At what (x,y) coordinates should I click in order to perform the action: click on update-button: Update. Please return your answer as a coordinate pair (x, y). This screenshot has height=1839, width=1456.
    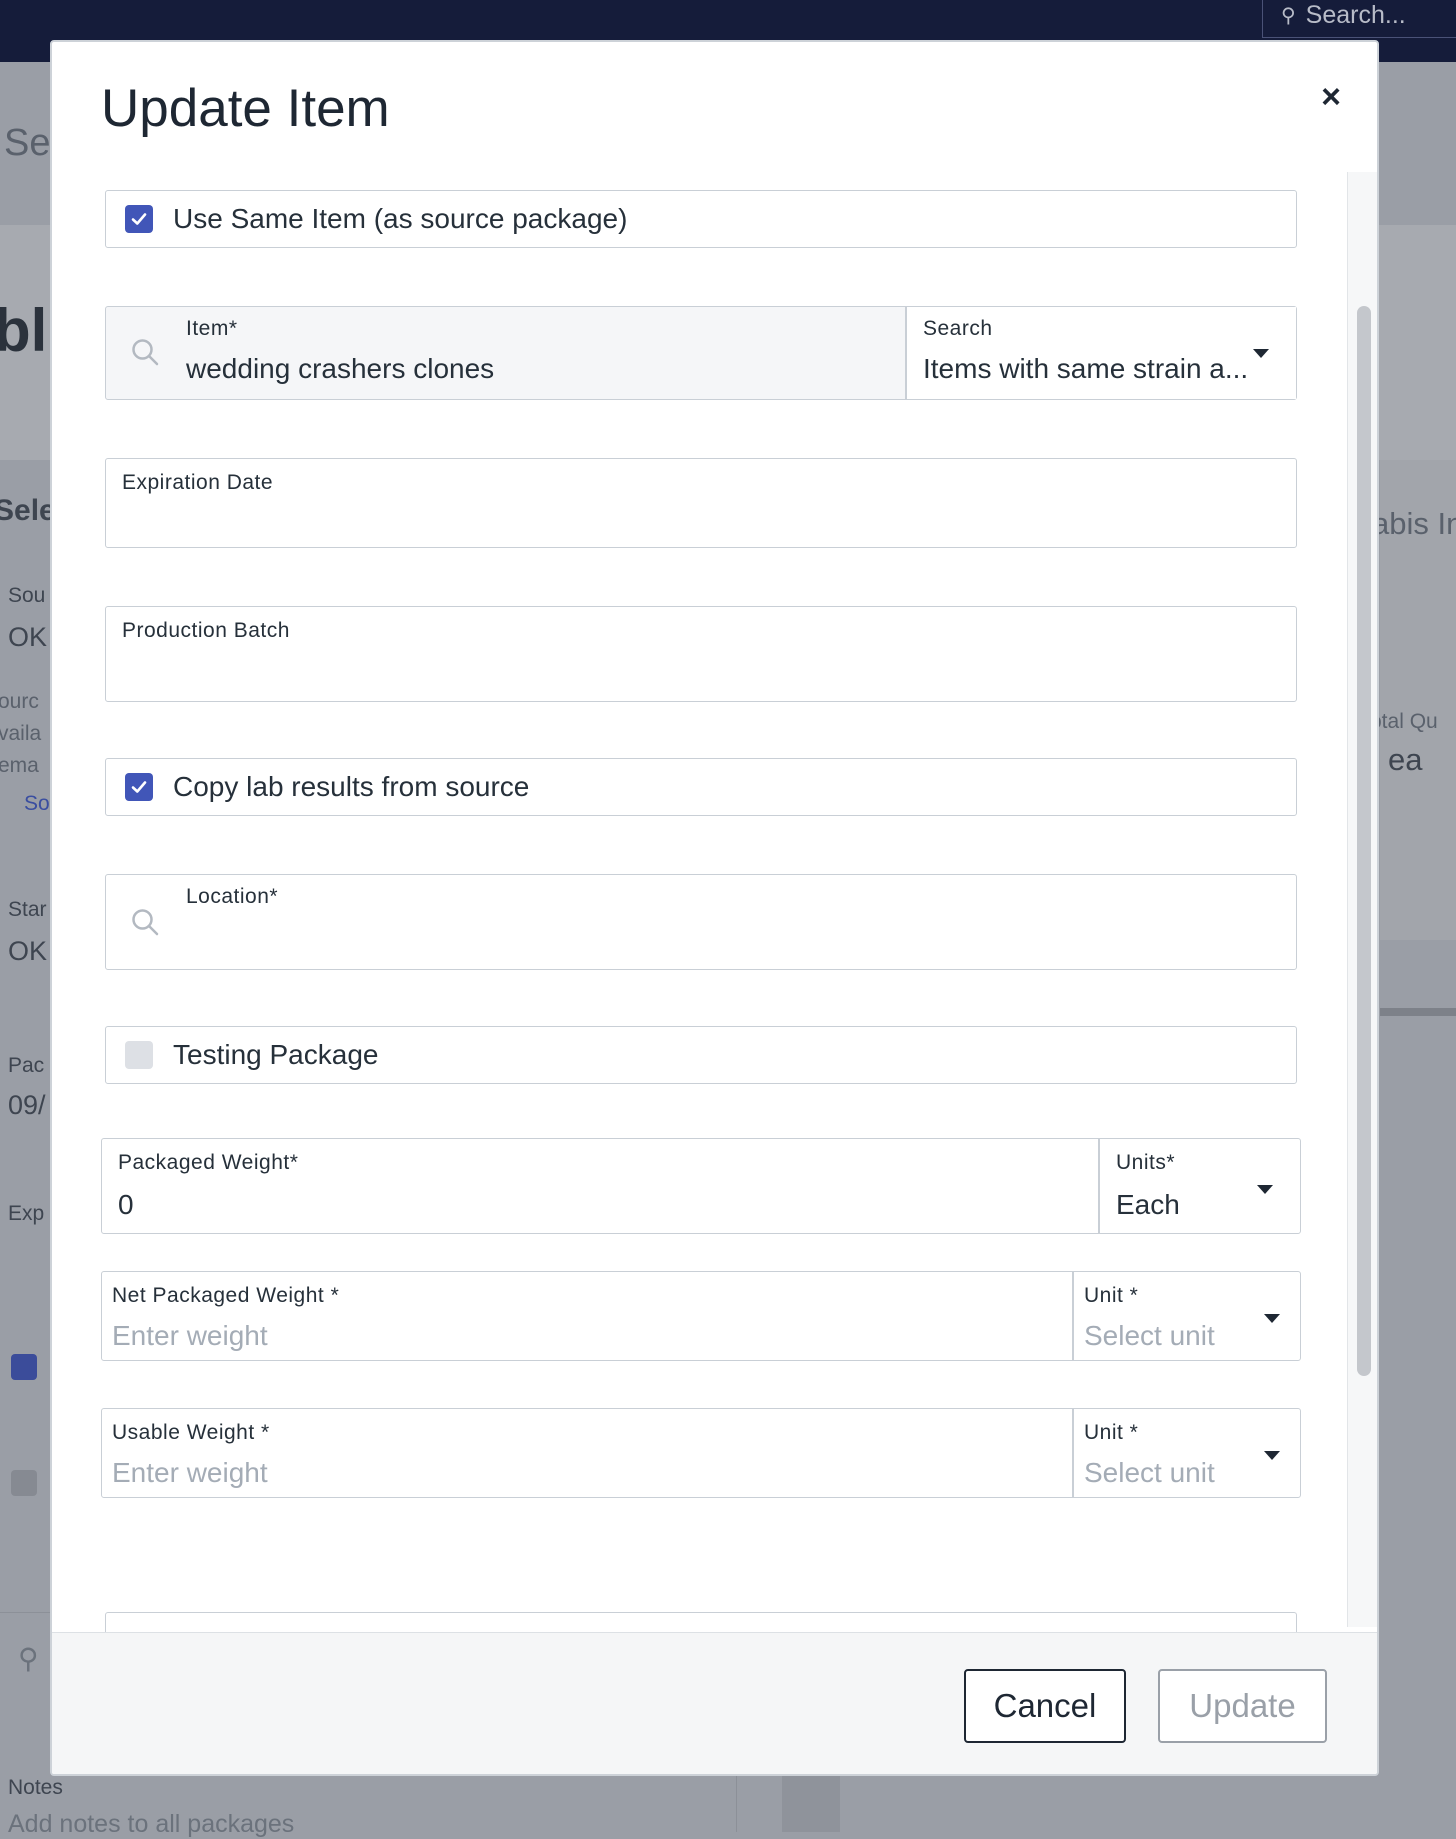
    Looking at the image, I should click on (1242, 1706).